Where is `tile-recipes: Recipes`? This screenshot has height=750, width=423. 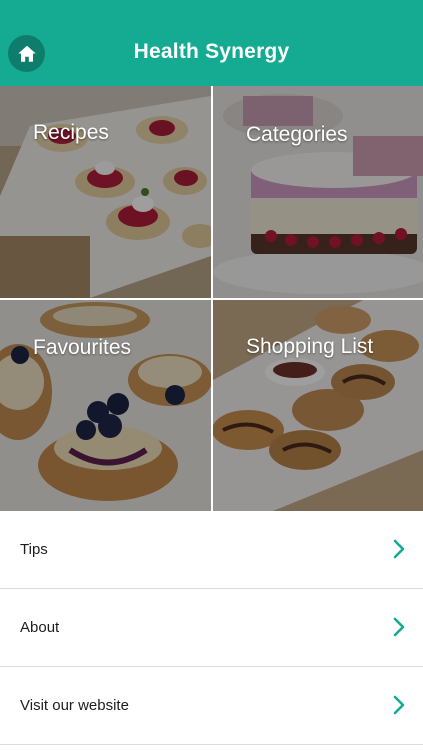
tile-recipes: Recipes is located at coordinates (105, 192).